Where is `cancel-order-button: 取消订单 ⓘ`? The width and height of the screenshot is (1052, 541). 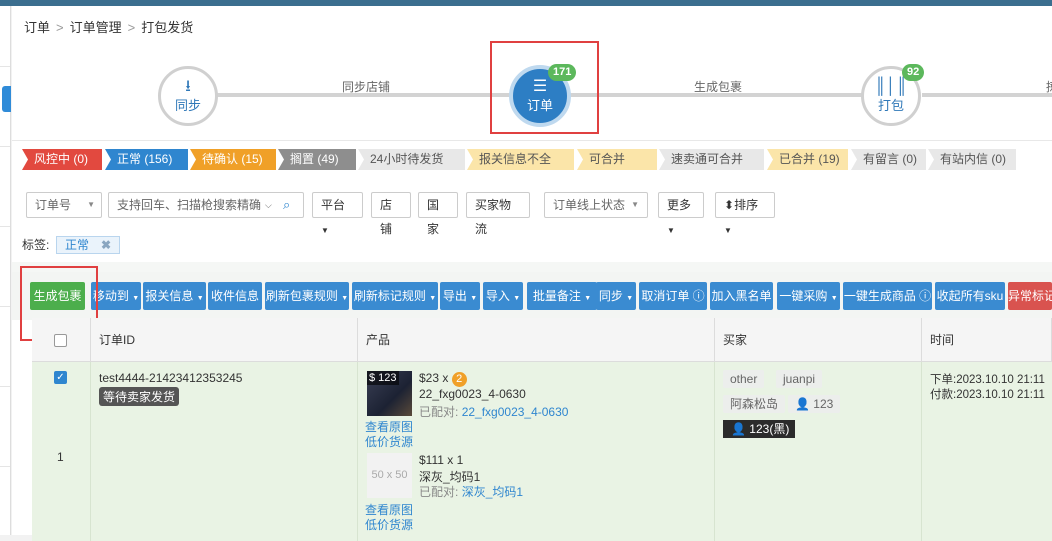
cancel-order-button: 取消订单 ⓘ is located at coordinates (673, 296).